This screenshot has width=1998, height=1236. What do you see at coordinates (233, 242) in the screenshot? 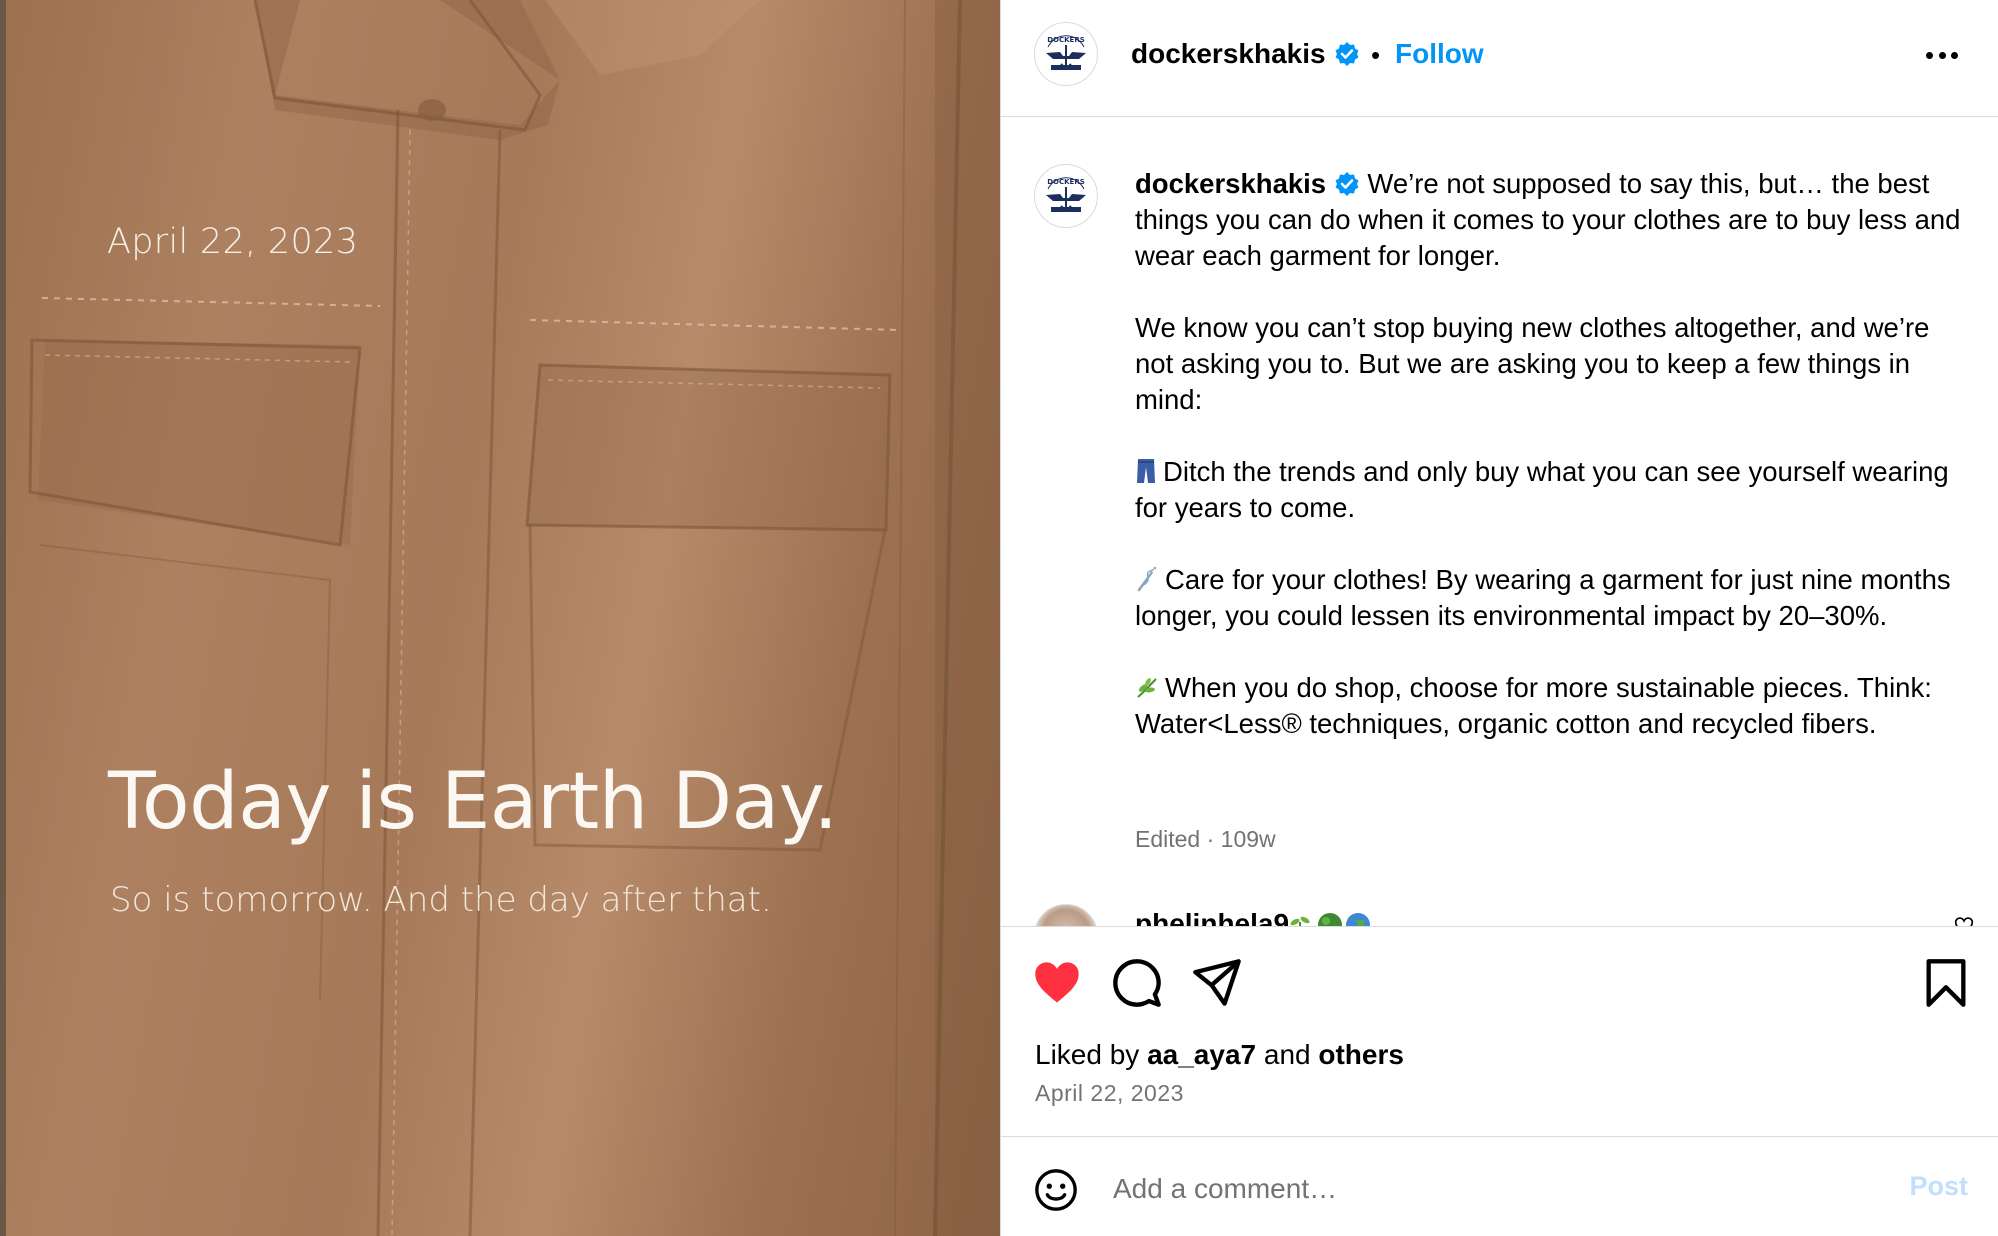
I see `media-date-overlay: April 22, 2023` at bounding box center [233, 242].